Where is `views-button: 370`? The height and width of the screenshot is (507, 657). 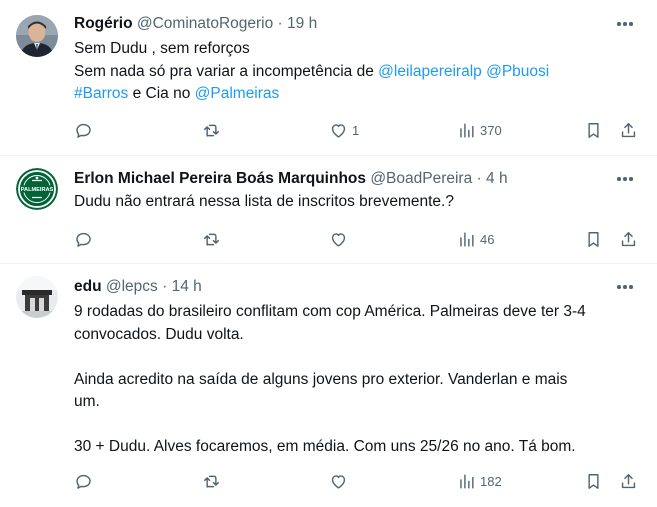
views-button: 370 is located at coordinates (479, 130).